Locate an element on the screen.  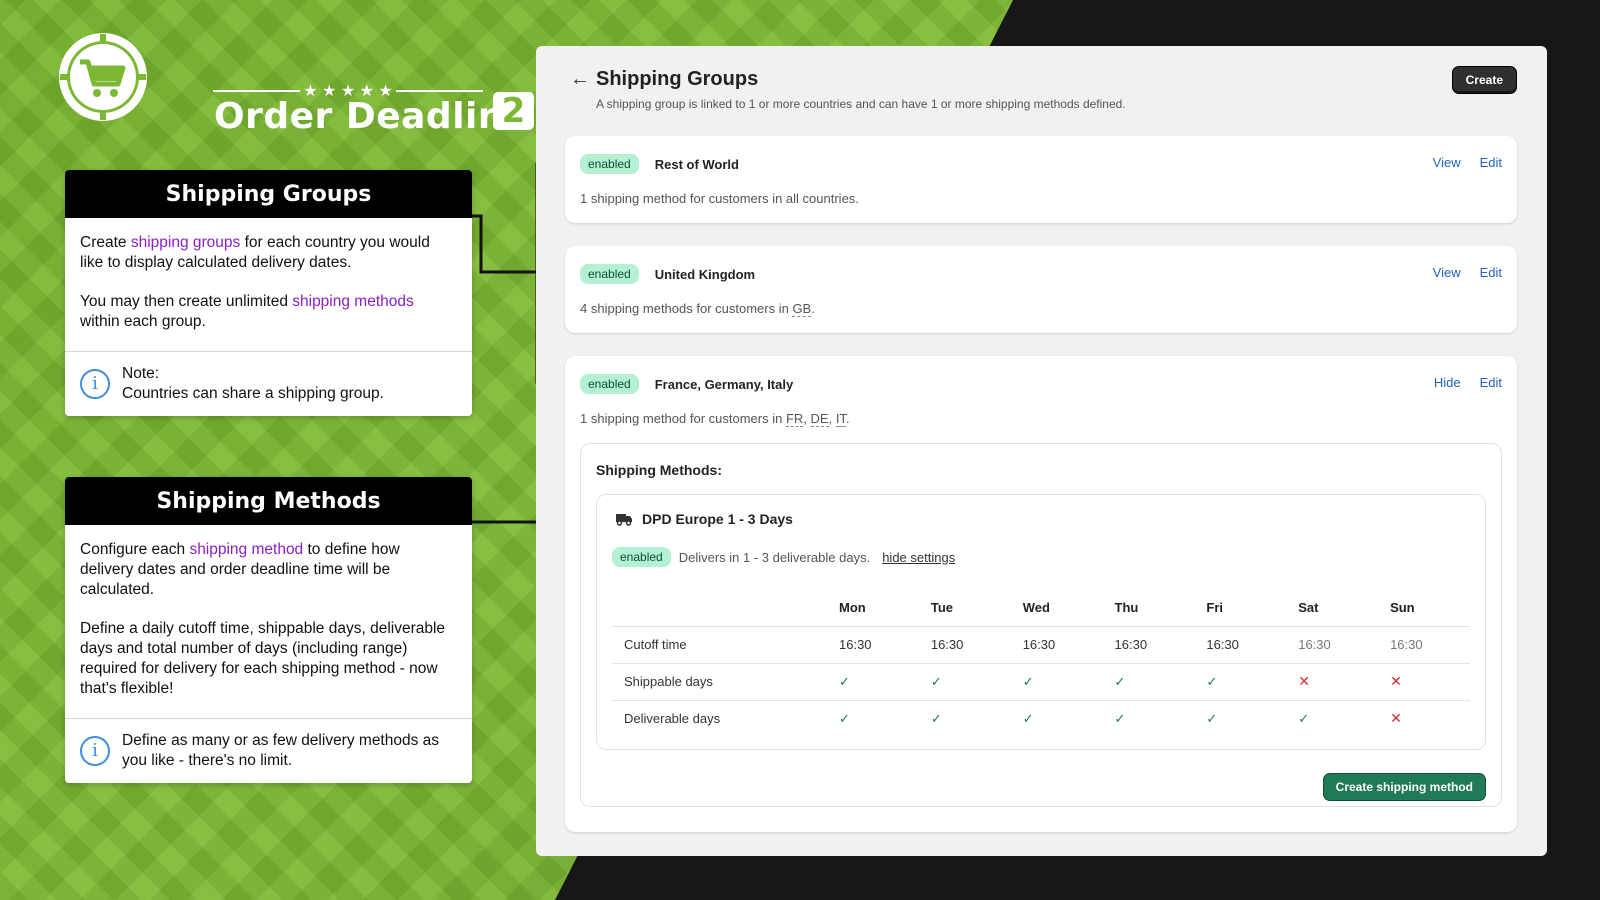
highlight-text: shipping groups is located at coordinates (185, 242).